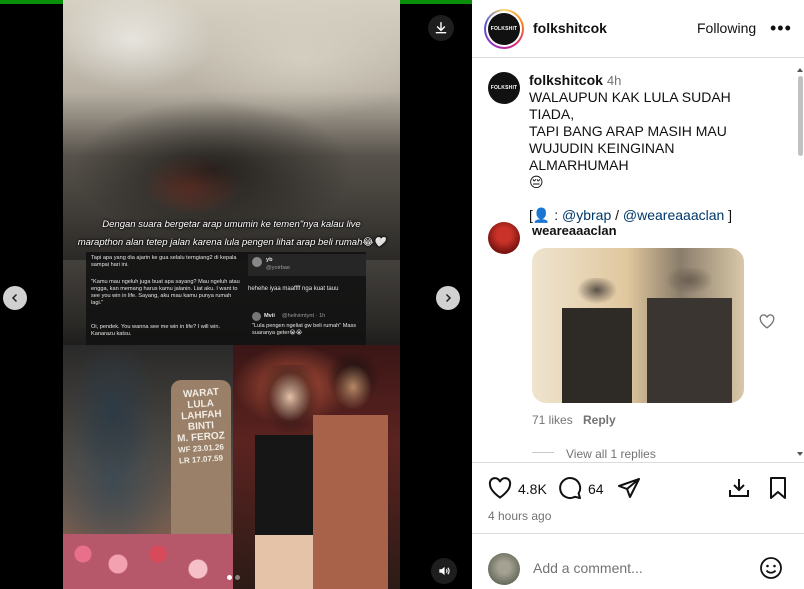 This screenshot has width=804, height=589. I want to click on posted-time: 4 hours ago, so click(519, 516).